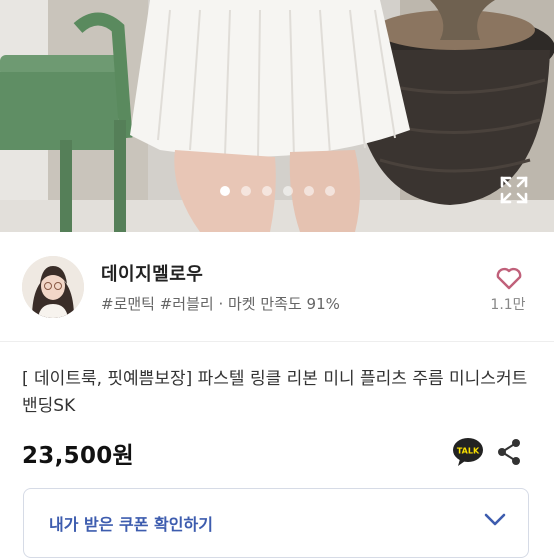 This screenshot has width=554, height=558. I want to click on product-price: 23,500원, so click(78, 456).